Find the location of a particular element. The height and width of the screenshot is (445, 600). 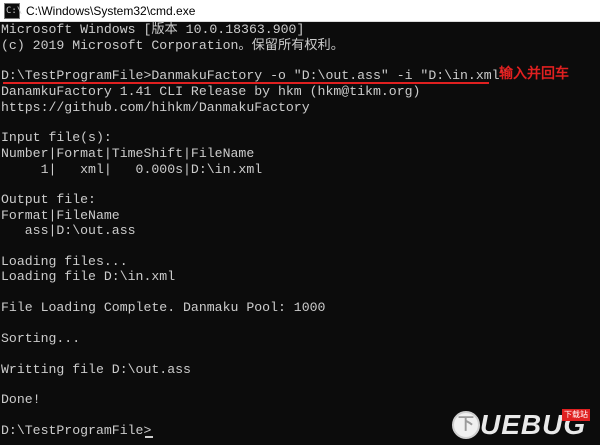

text-cursor is located at coordinates (149, 437).